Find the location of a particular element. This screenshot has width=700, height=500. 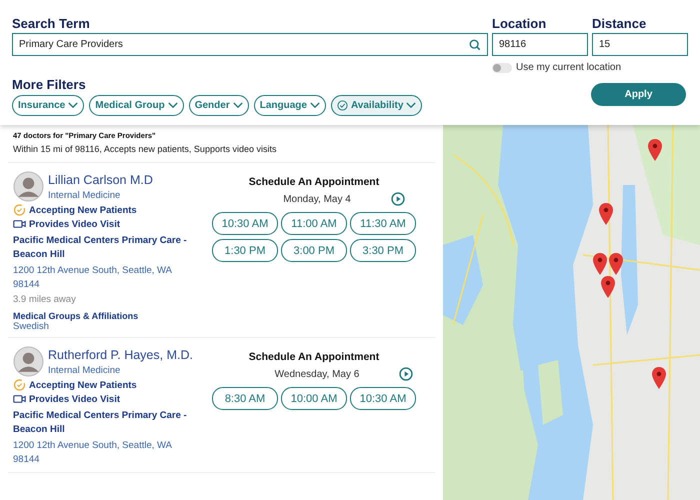

time-slot: 3:00 PM is located at coordinates (314, 250).